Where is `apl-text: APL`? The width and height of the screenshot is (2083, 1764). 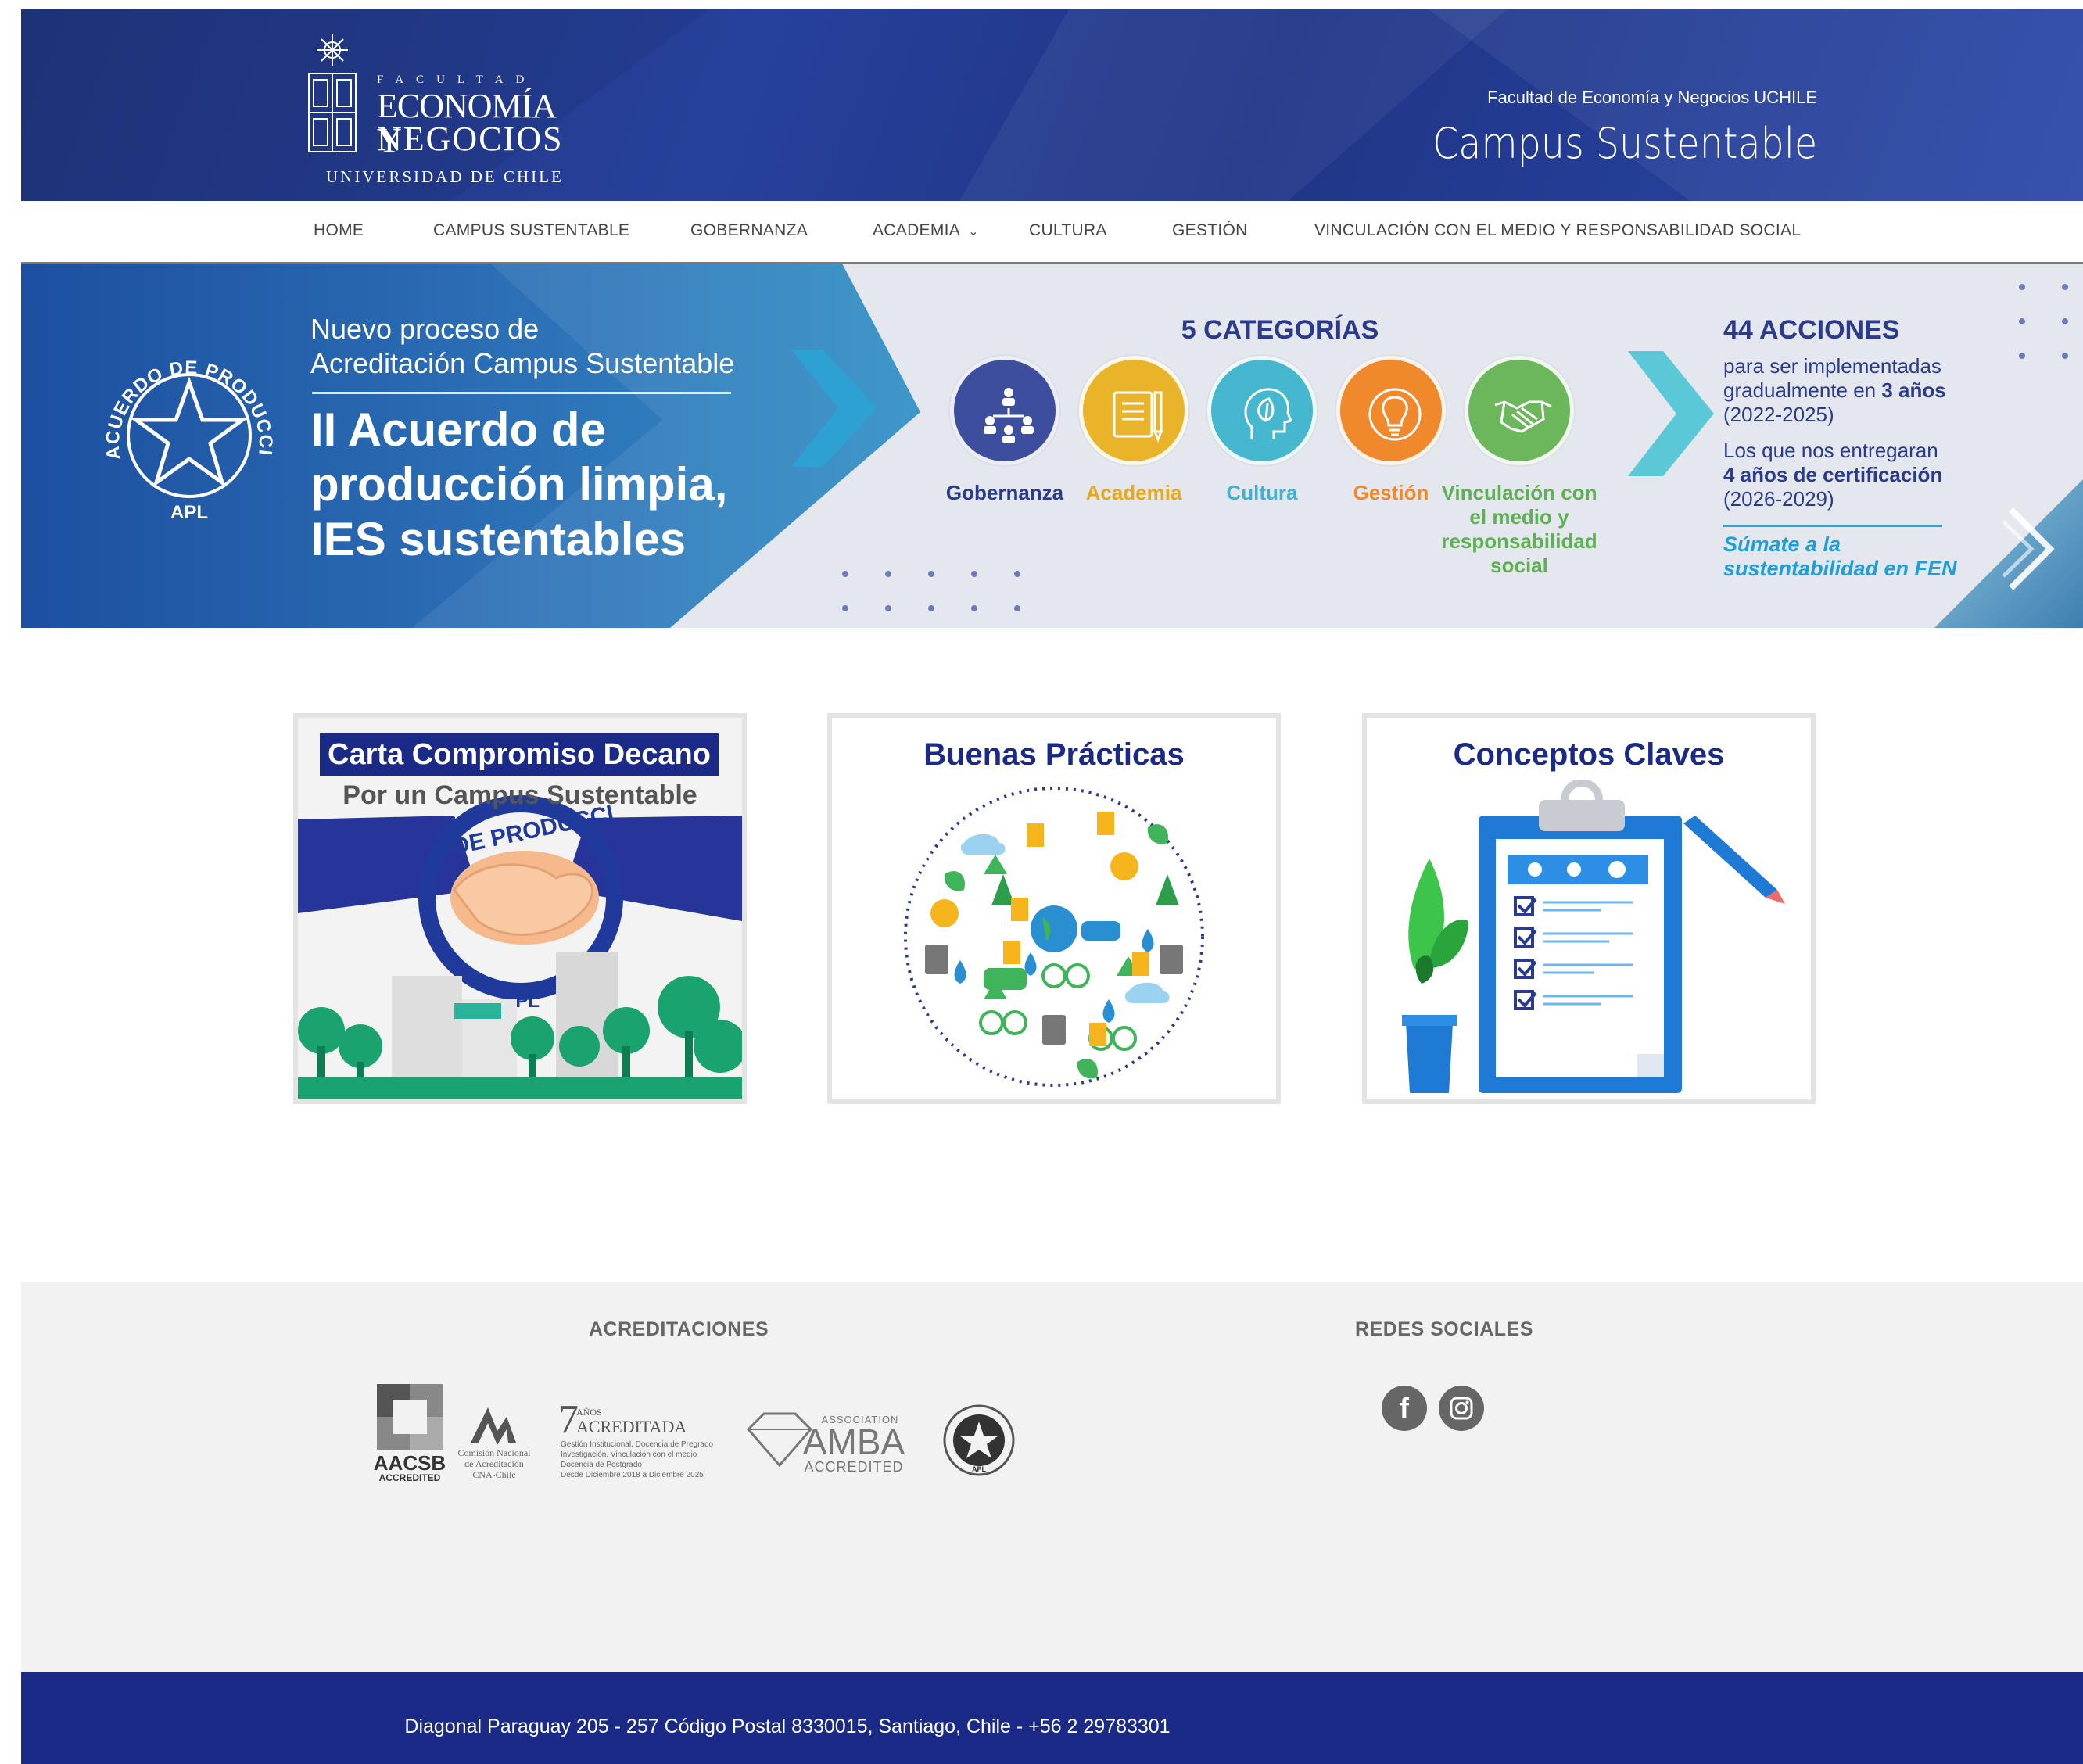 apl-text: APL is located at coordinates (979, 1469).